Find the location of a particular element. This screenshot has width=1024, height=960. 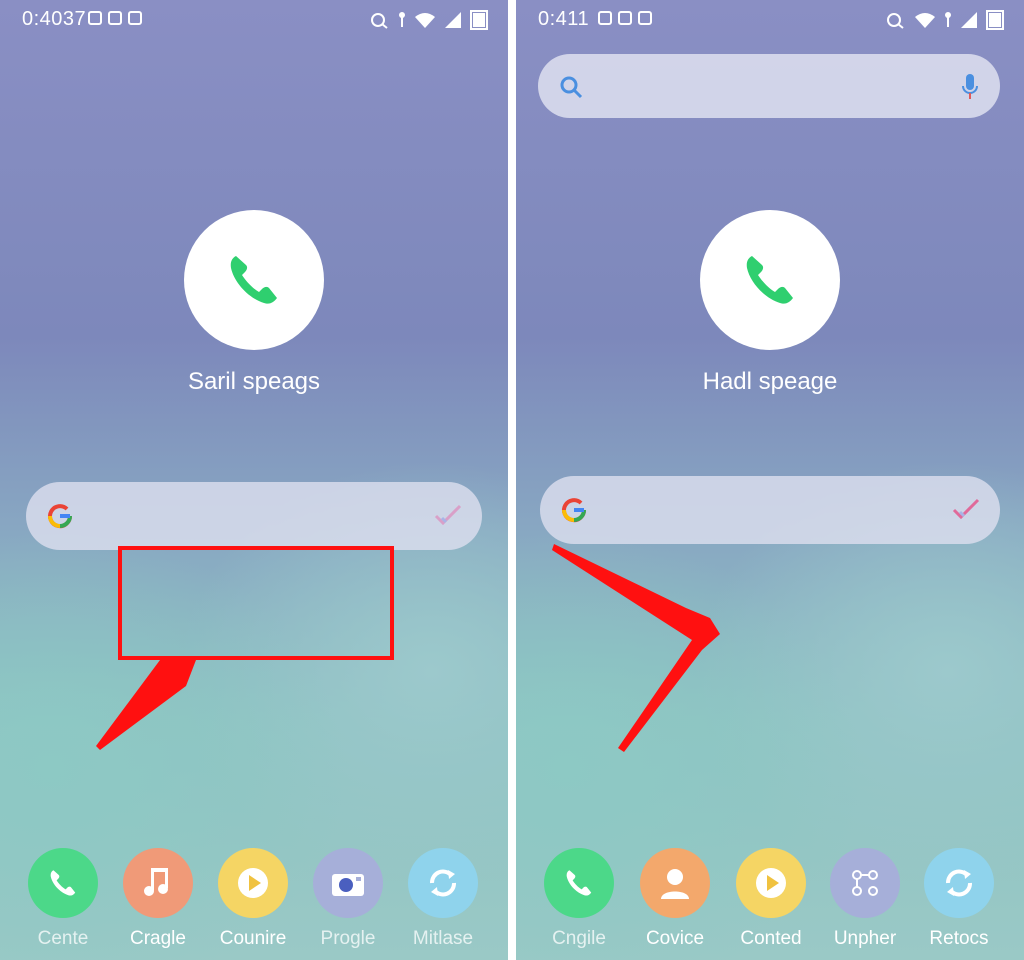

dock-label: Cragle is located at coordinates (158, 938).